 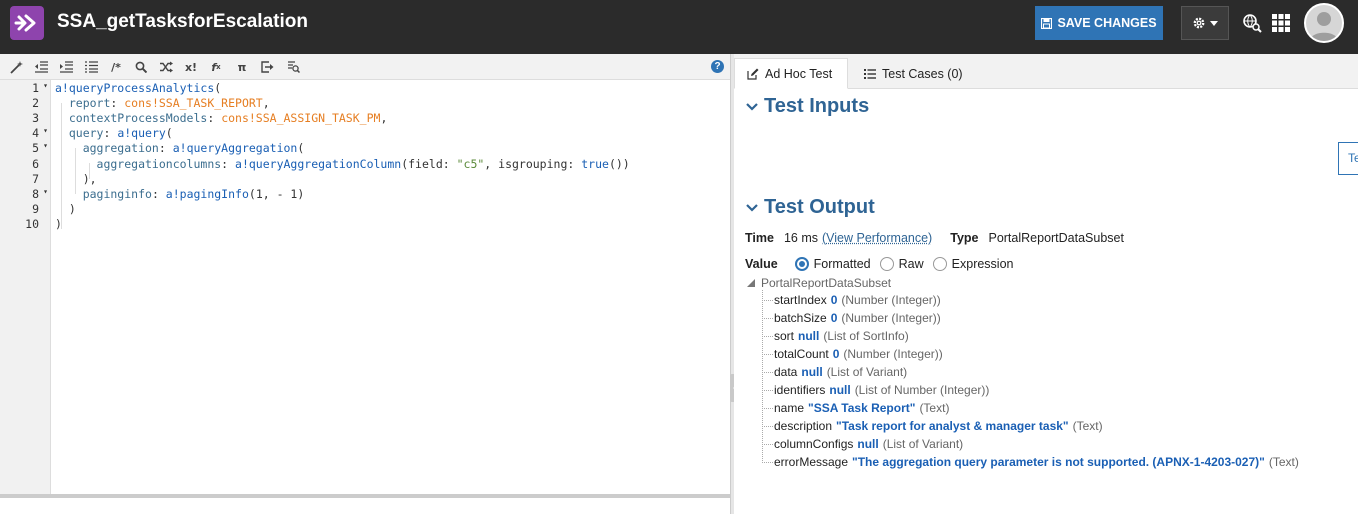 I want to click on line-number-text: 2, so click(x=35, y=103).